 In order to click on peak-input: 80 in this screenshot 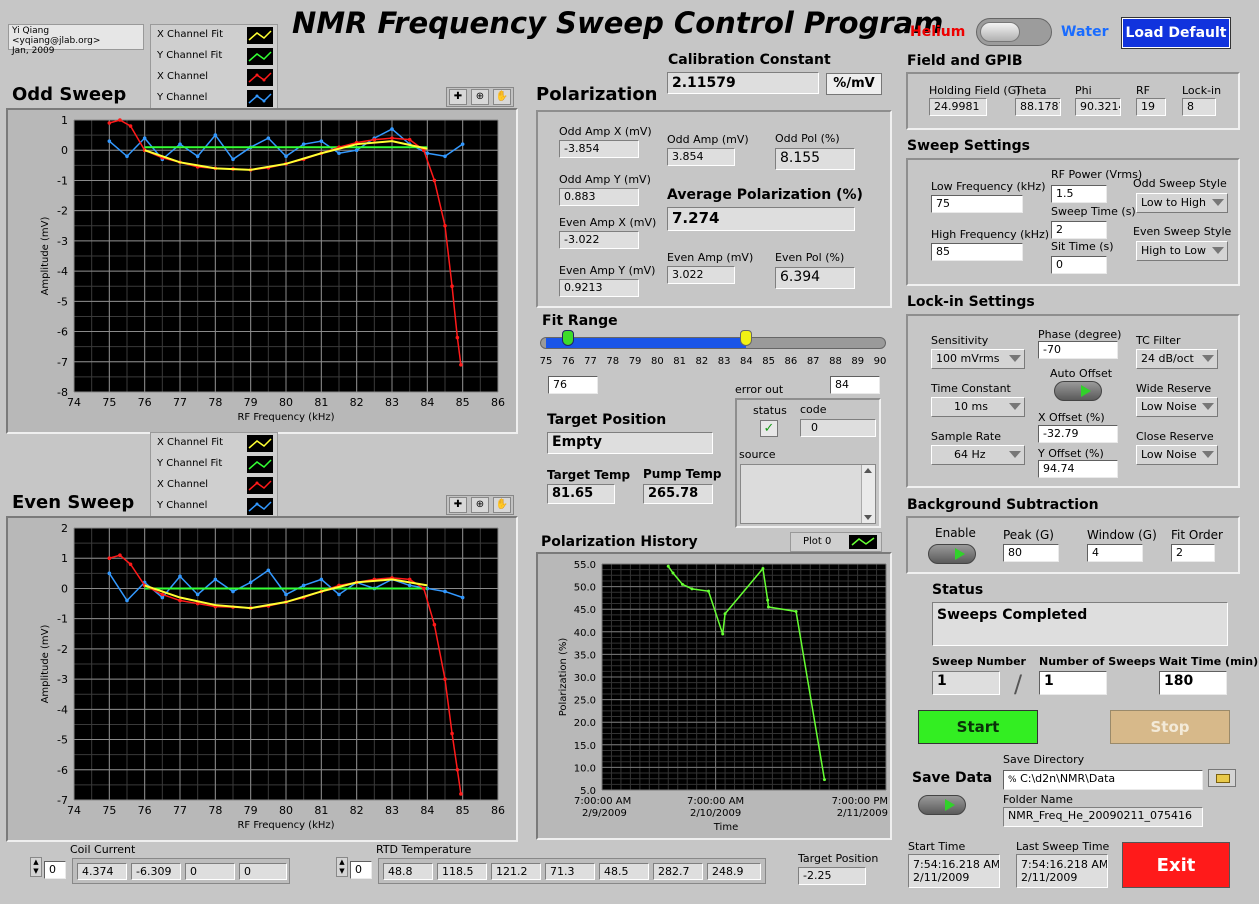, I will do `click(1031, 553)`.